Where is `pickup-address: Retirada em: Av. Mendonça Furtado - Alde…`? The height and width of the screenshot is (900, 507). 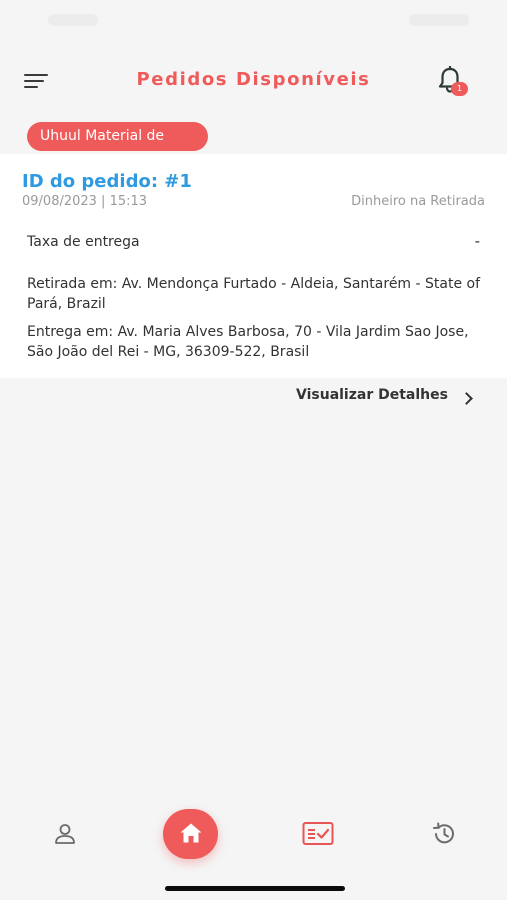
pickup-address: Retirada em: Av. Mendonça Furtado - Alde… is located at coordinates (254, 294).